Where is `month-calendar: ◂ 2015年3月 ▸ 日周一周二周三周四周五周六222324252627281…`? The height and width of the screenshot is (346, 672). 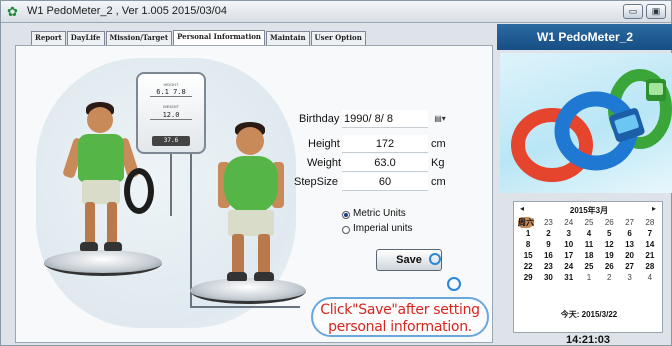 month-calendar: ◂ 2015年3月 ▸ 日周一周二周三周四周五周六222324252627281… is located at coordinates (588, 267).